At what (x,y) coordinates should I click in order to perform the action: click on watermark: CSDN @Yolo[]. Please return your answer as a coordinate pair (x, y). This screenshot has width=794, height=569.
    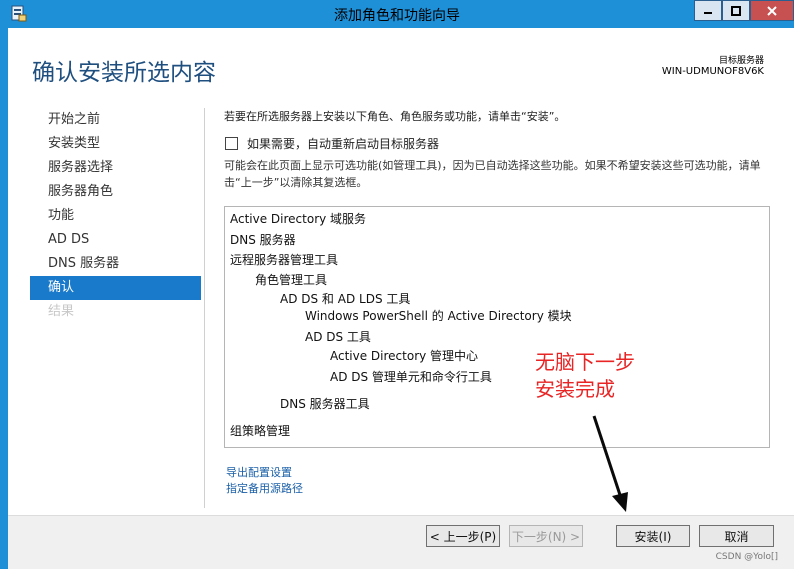
    Looking at the image, I should click on (746, 557).